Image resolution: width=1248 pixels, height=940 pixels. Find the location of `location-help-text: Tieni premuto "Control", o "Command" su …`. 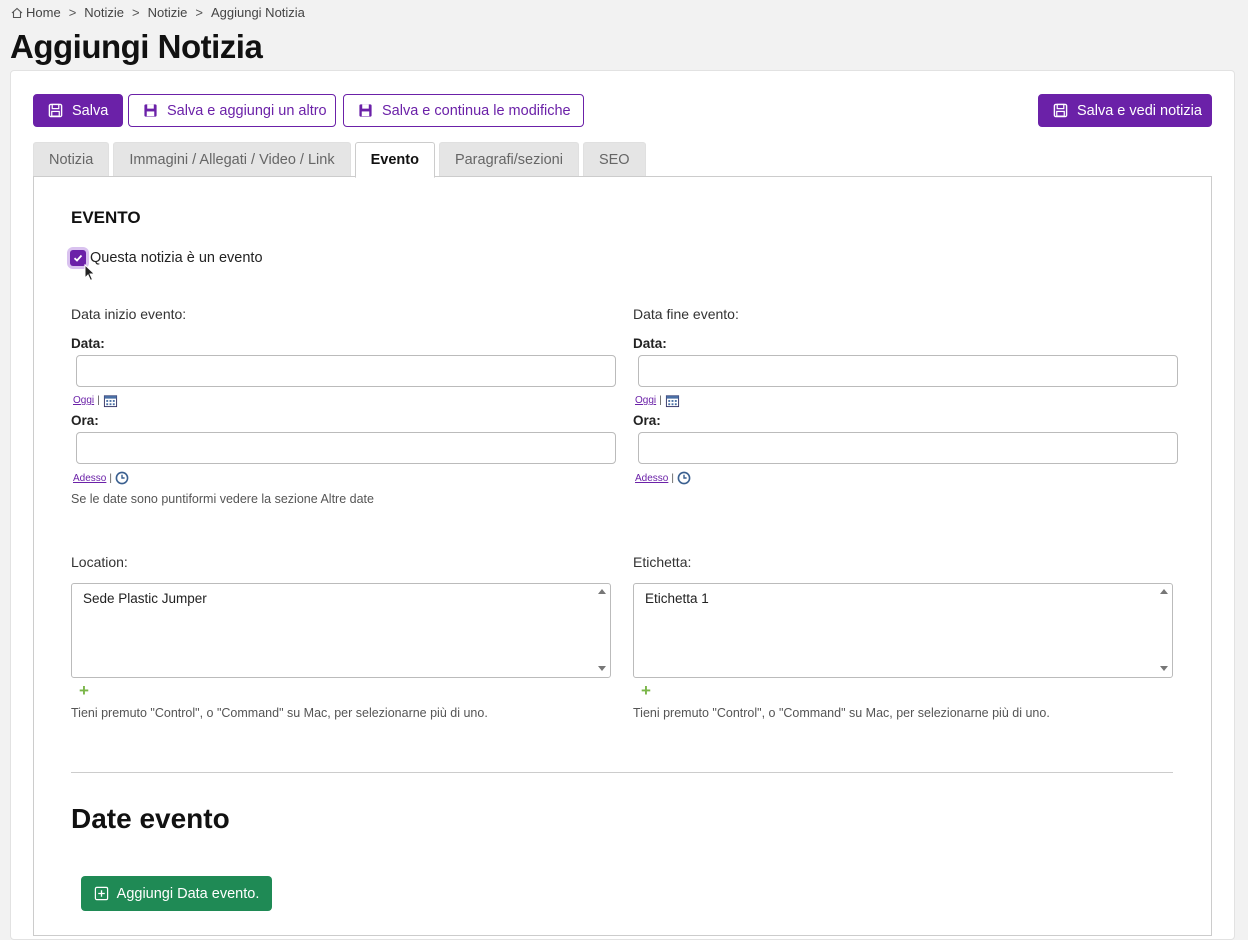

location-help-text: Tieni premuto "Control", o "Command" su … is located at coordinates (279, 713).